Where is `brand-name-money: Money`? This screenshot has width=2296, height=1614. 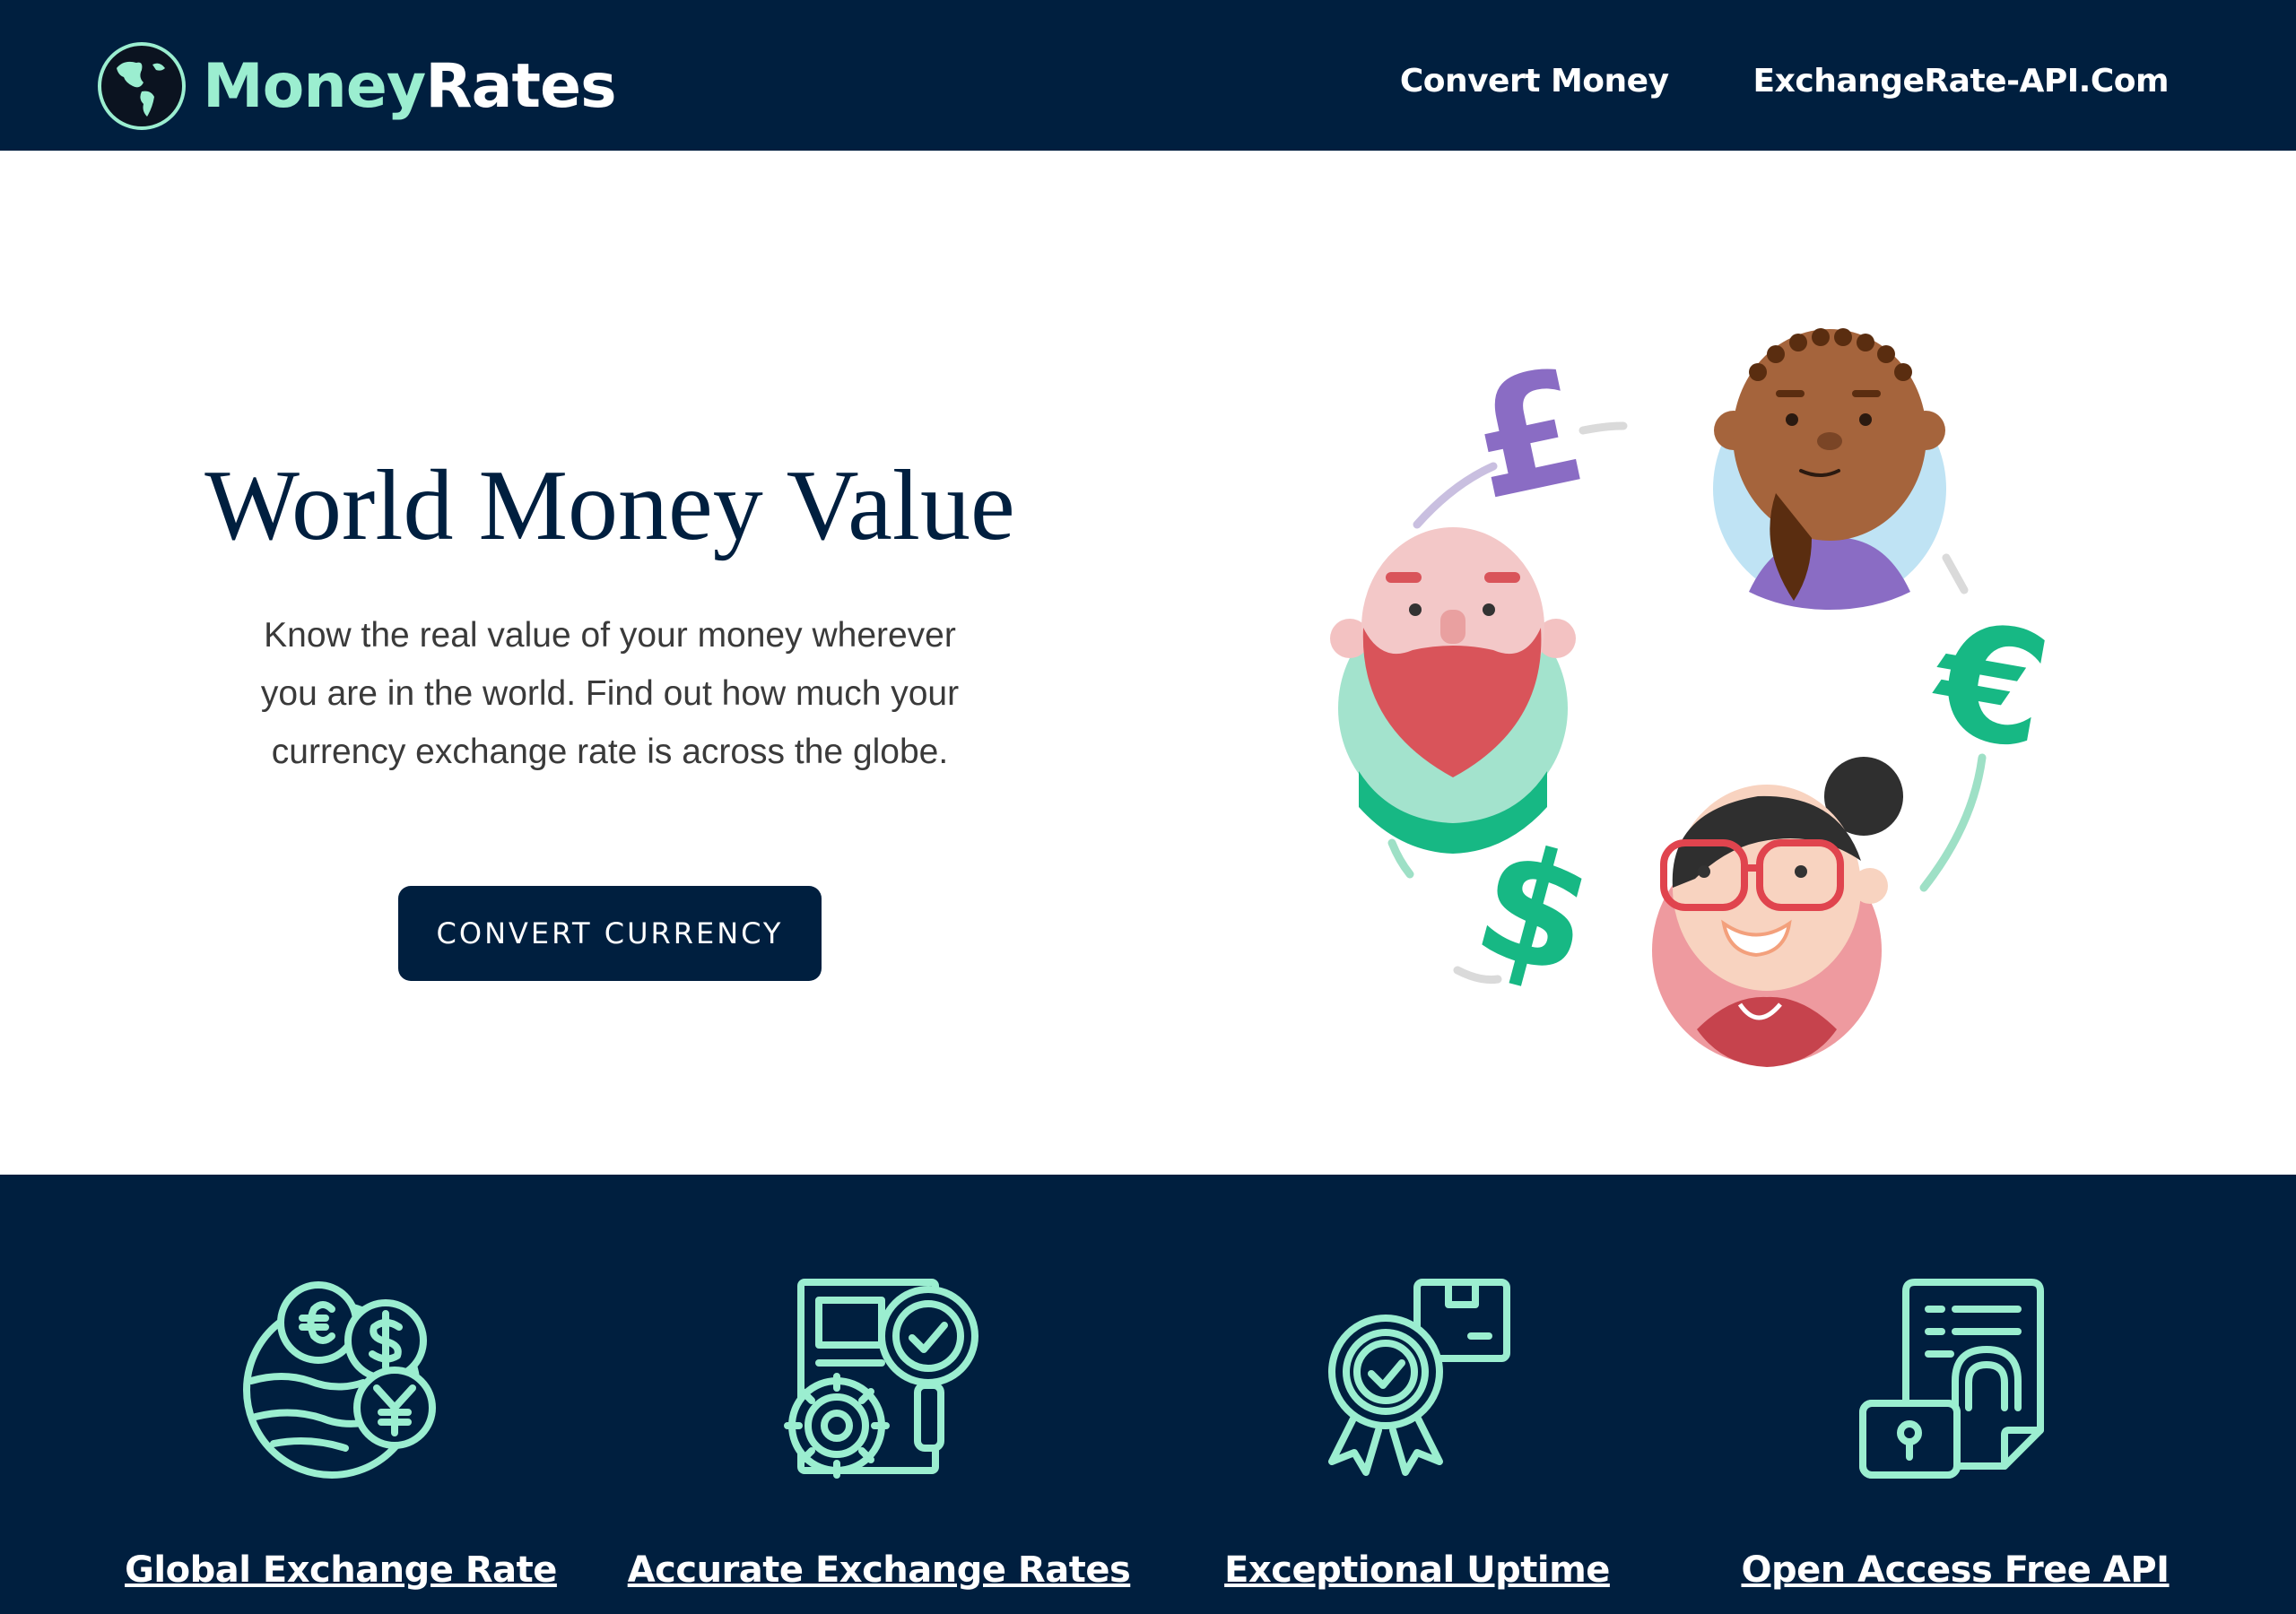
brand-name-money: Money is located at coordinates (314, 86).